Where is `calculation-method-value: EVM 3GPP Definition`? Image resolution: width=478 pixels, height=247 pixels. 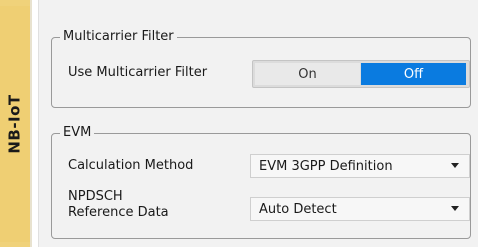 calculation-method-value: EVM 3GPP Definition is located at coordinates (326, 166).